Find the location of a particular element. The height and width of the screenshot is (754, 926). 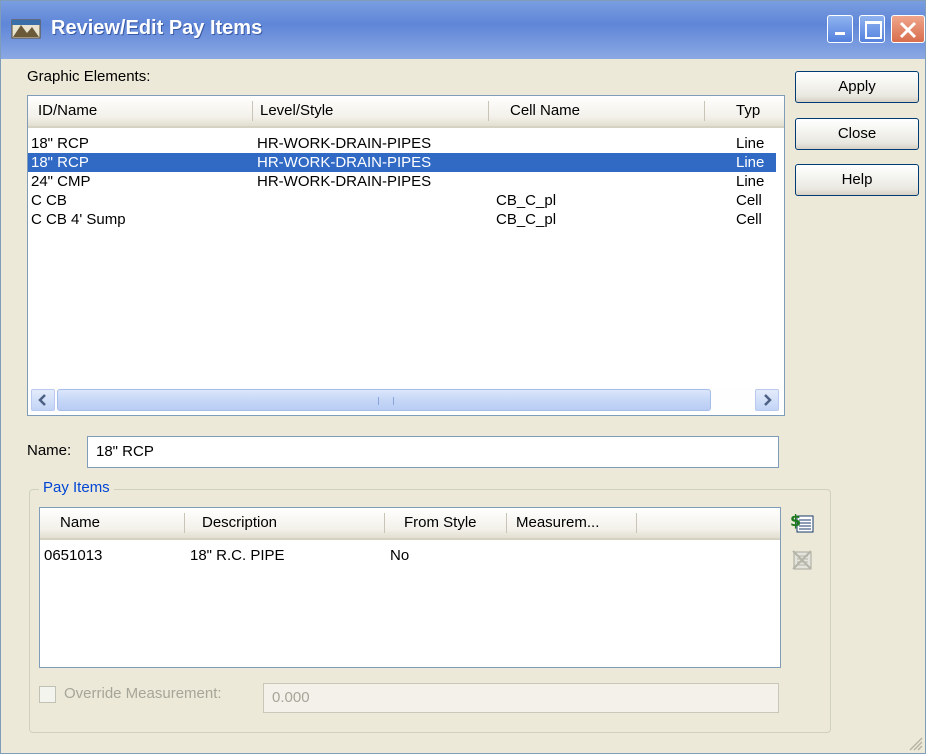

name-label: Name: is located at coordinates (49, 450).